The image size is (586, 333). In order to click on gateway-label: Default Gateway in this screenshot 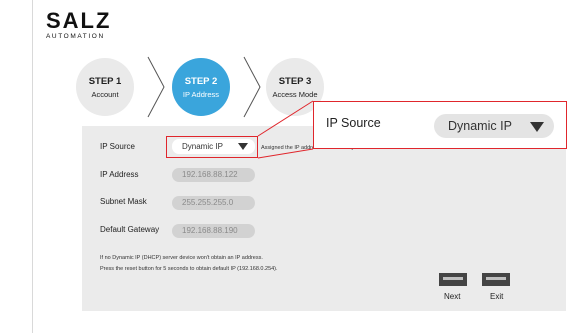, I will do `click(130, 229)`.